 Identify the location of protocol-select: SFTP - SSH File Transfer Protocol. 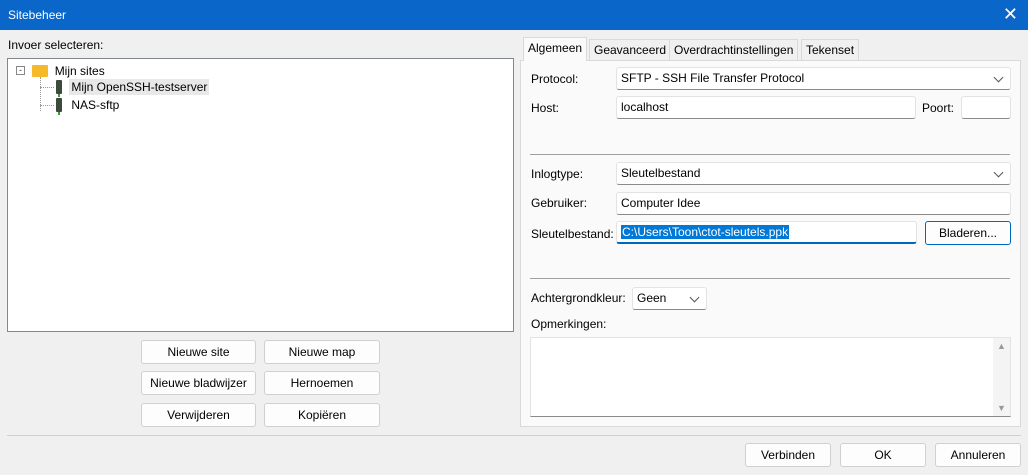
(813, 78).